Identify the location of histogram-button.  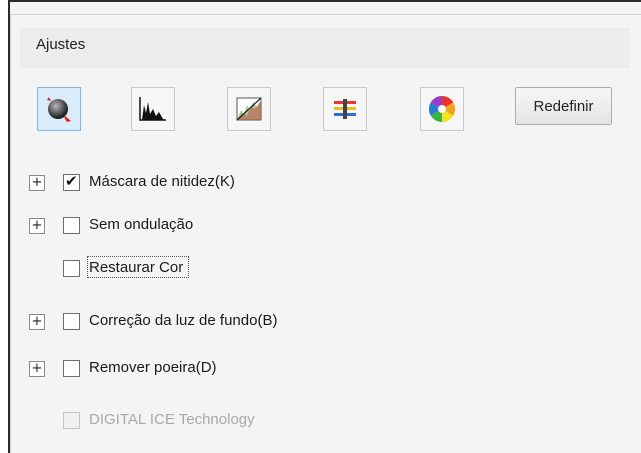
(153, 109).